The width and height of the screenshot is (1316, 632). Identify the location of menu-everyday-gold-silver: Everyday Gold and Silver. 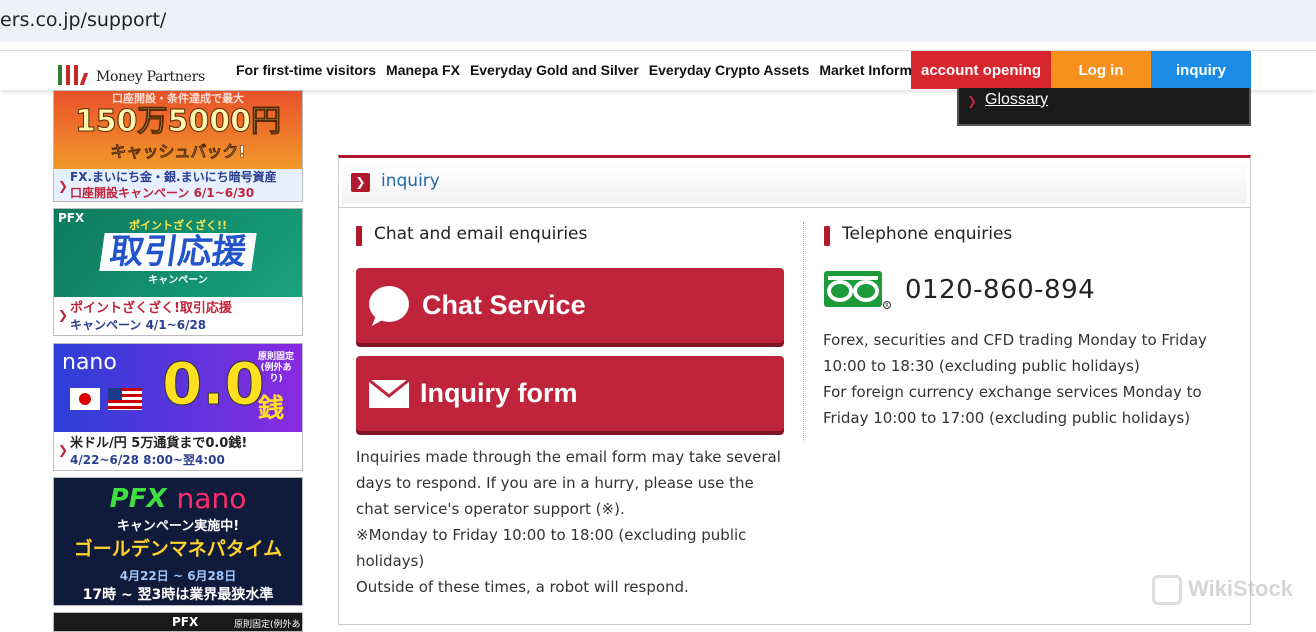
(554, 70).